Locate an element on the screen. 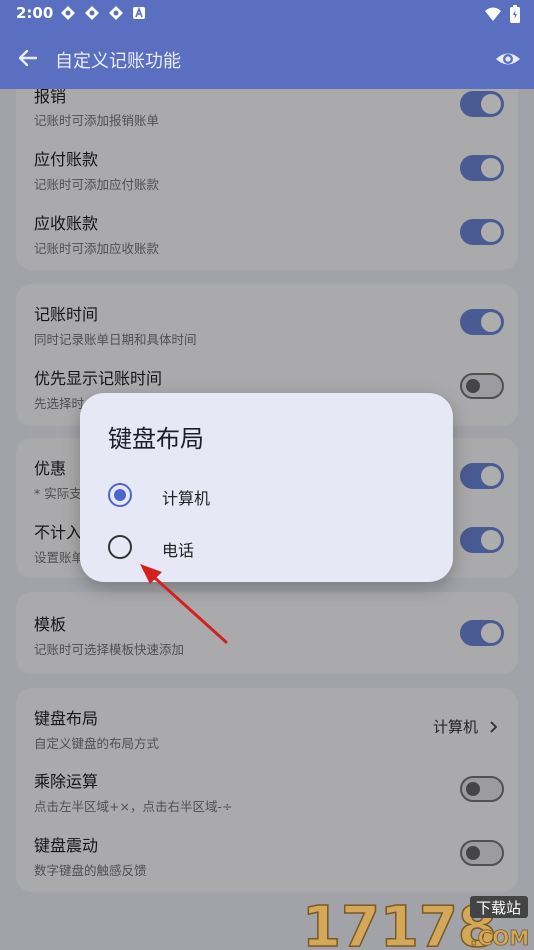  radio-label: 计算机 is located at coordinates (186, 498).